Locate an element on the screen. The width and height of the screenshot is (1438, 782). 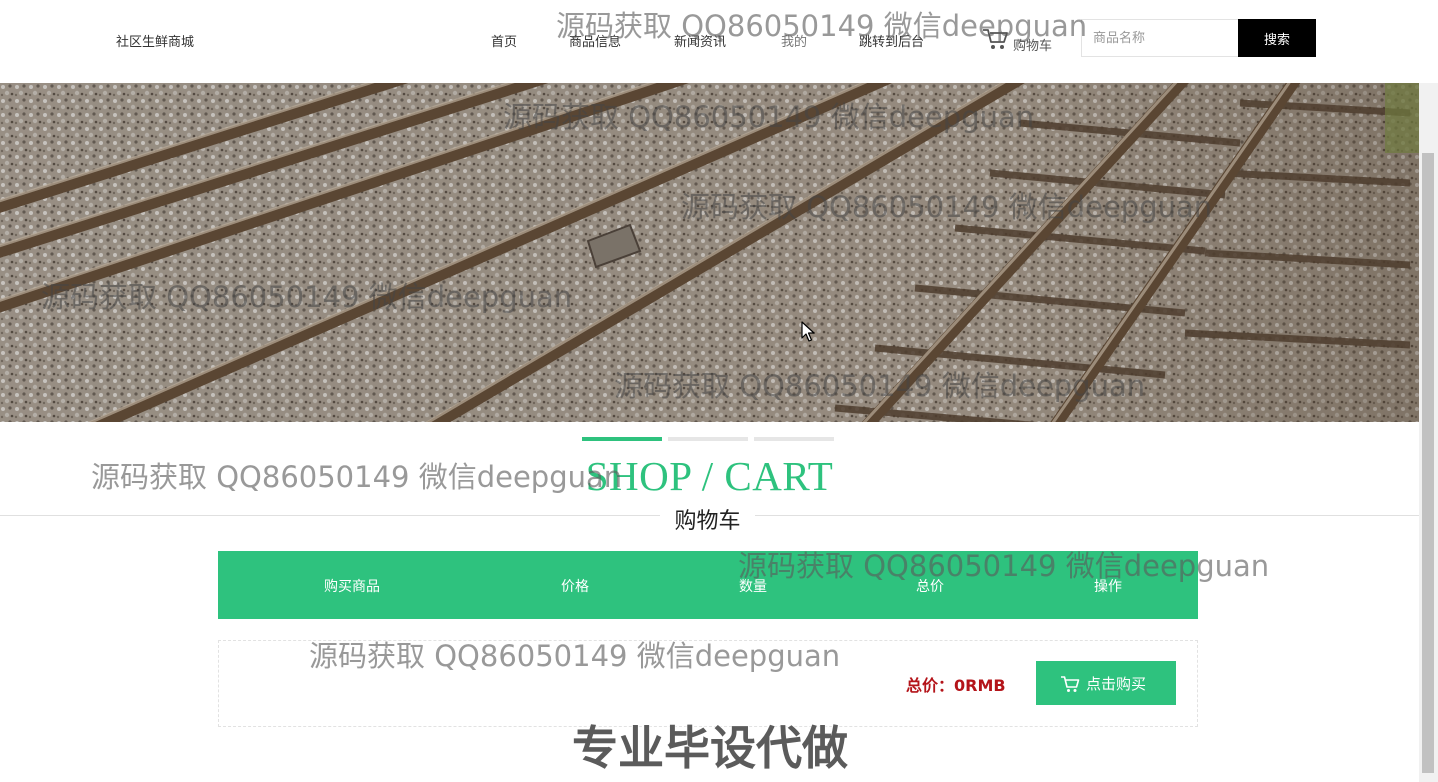
search-button: 搜索 is located at coordinates (1277, 38).